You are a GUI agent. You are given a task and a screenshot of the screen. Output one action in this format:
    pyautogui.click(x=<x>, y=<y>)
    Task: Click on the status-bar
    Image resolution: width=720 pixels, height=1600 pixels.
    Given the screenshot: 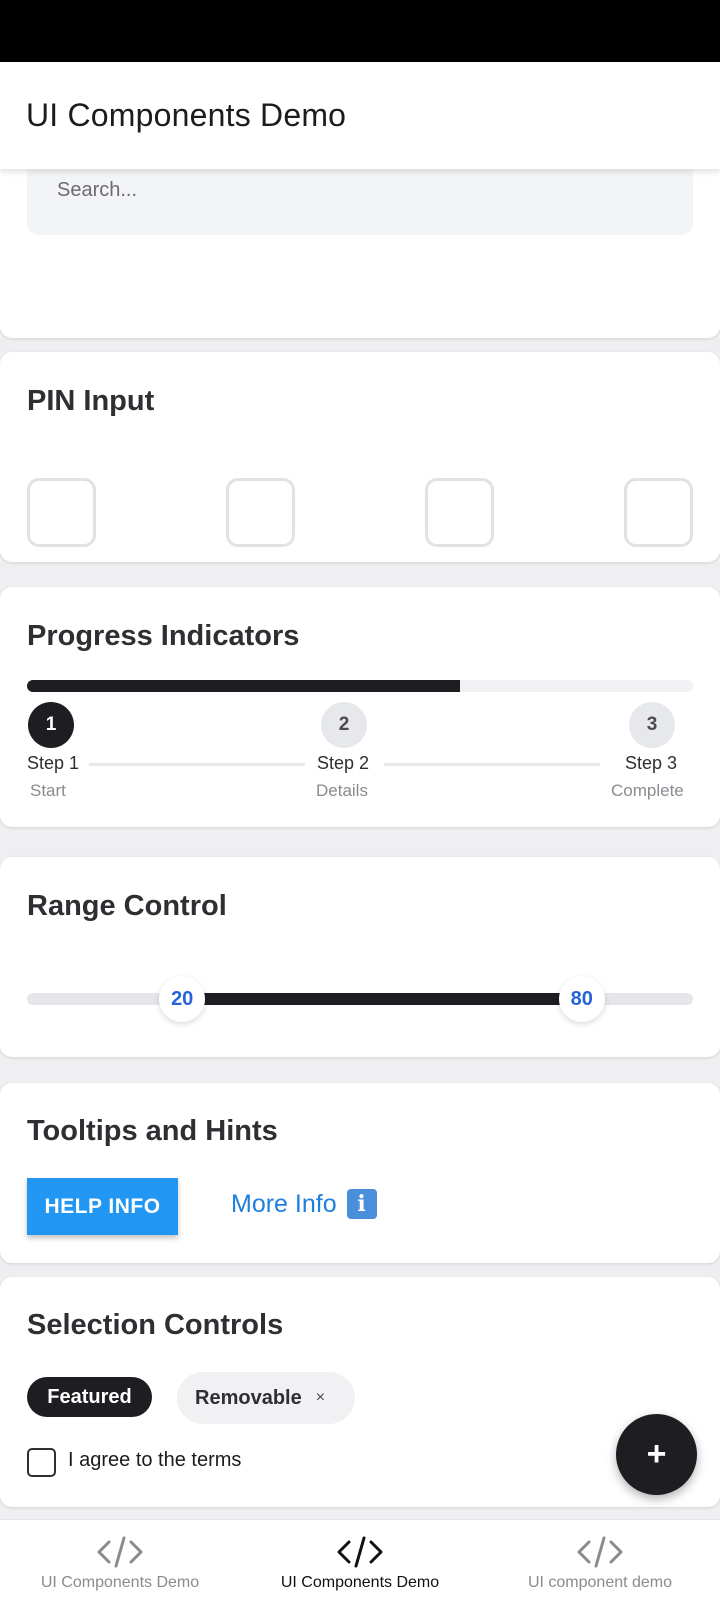 What is the action you would take?
    pyautogui.click(x=360, y=31)
    